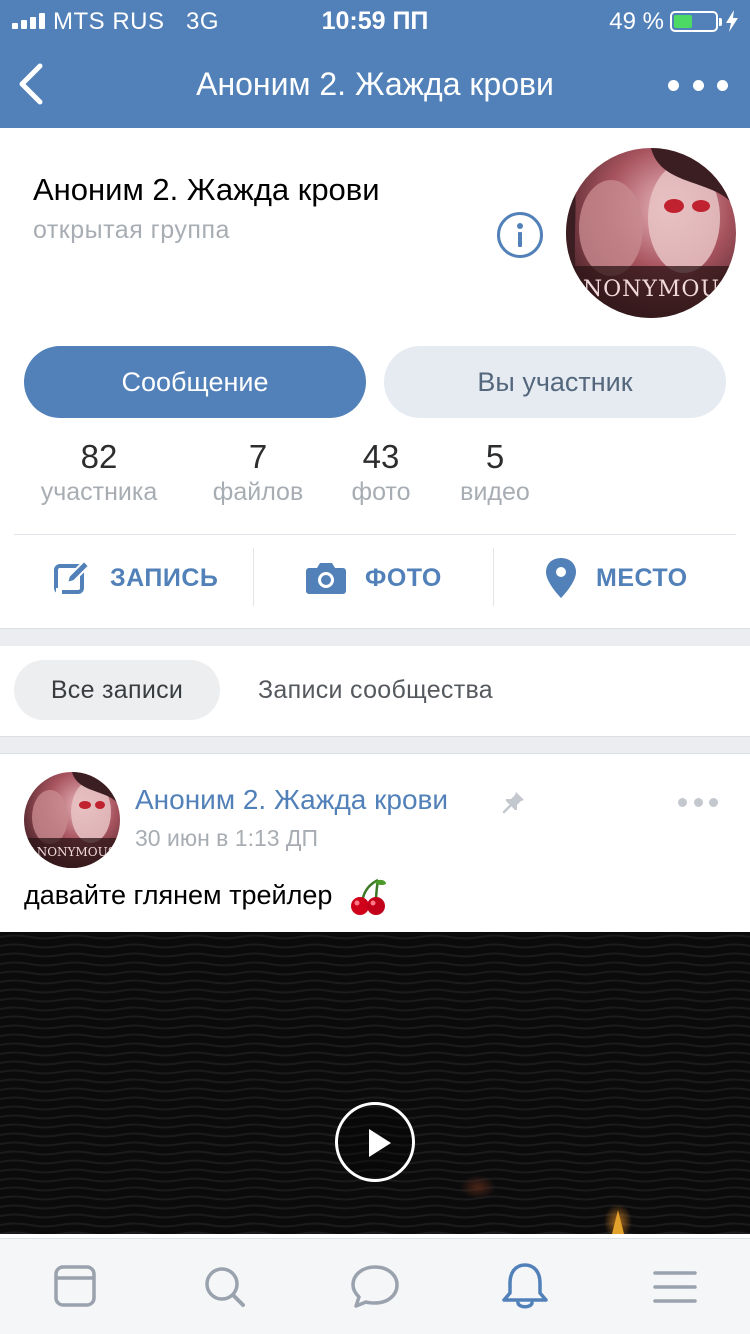 This screenshot has height=1334, width=750. Describe the element at coordinates (381, 456) in the screenshot. I see `counter-photos-value: 43` at that location.